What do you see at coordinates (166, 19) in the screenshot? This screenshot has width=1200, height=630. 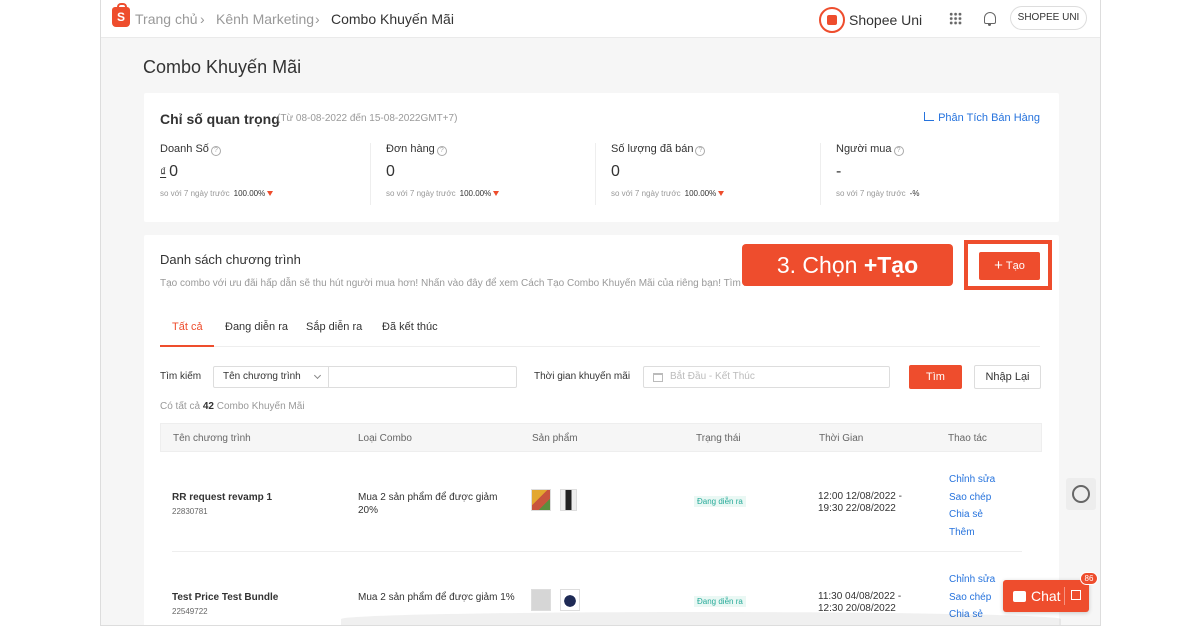 I see `breadcrumb-home: Trang chủ` at bounding box center [166, 19].